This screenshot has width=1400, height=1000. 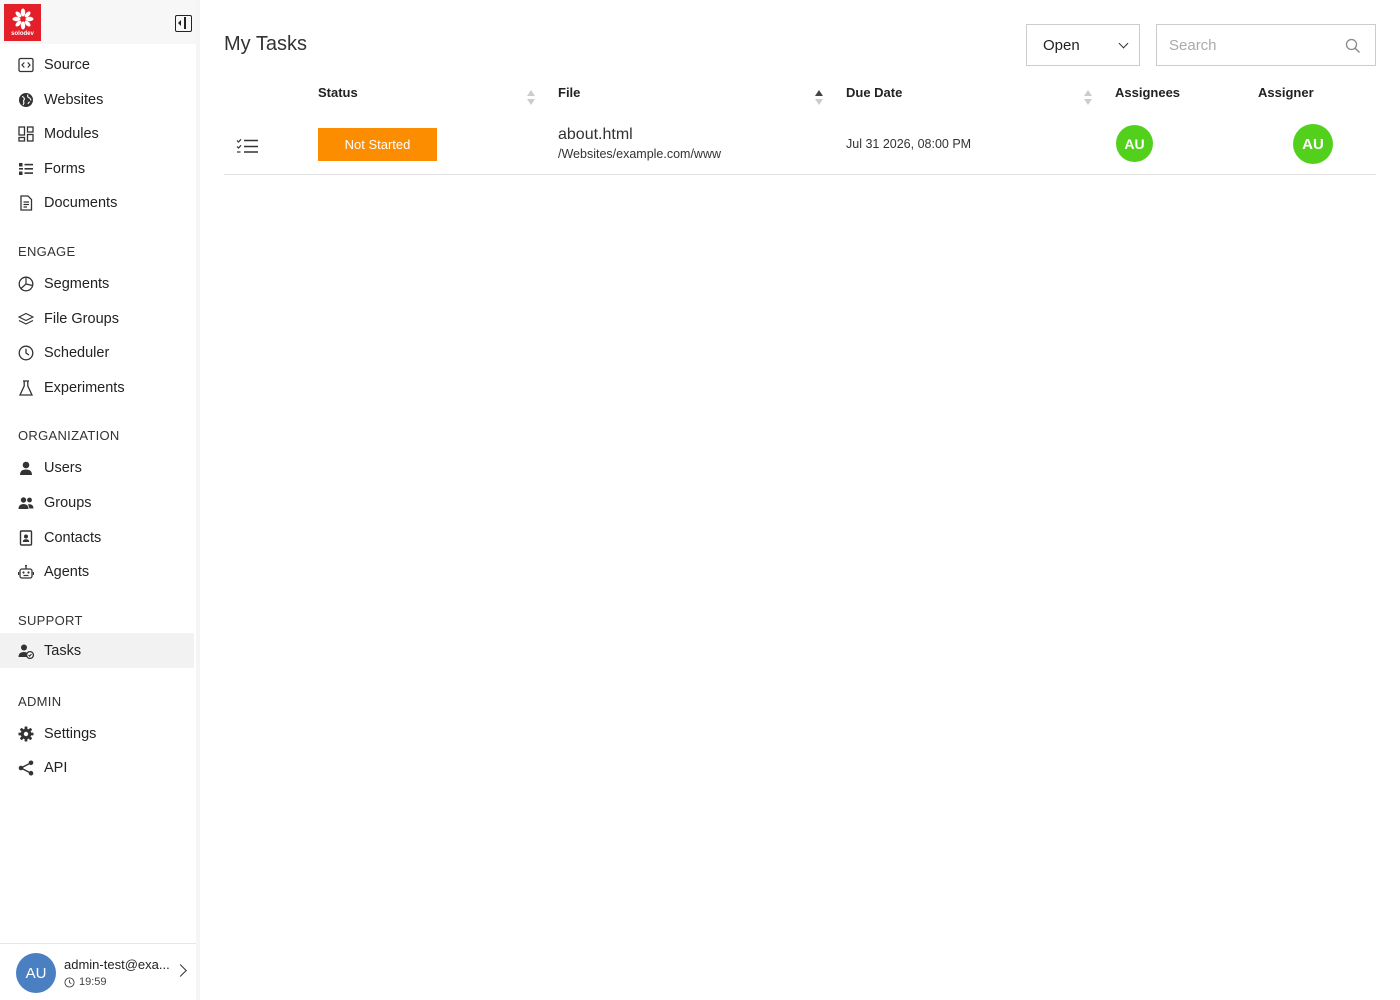 I want to click on users-icon, so click(x=26, y=503).